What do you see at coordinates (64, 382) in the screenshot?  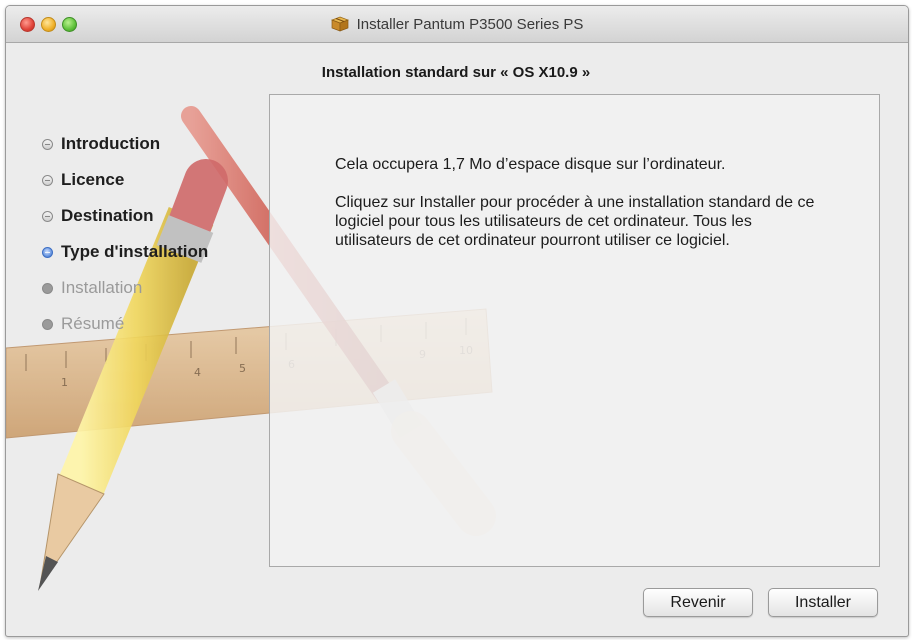 I see `ruler-tick-label: 1` at bounding box center [64, 382].